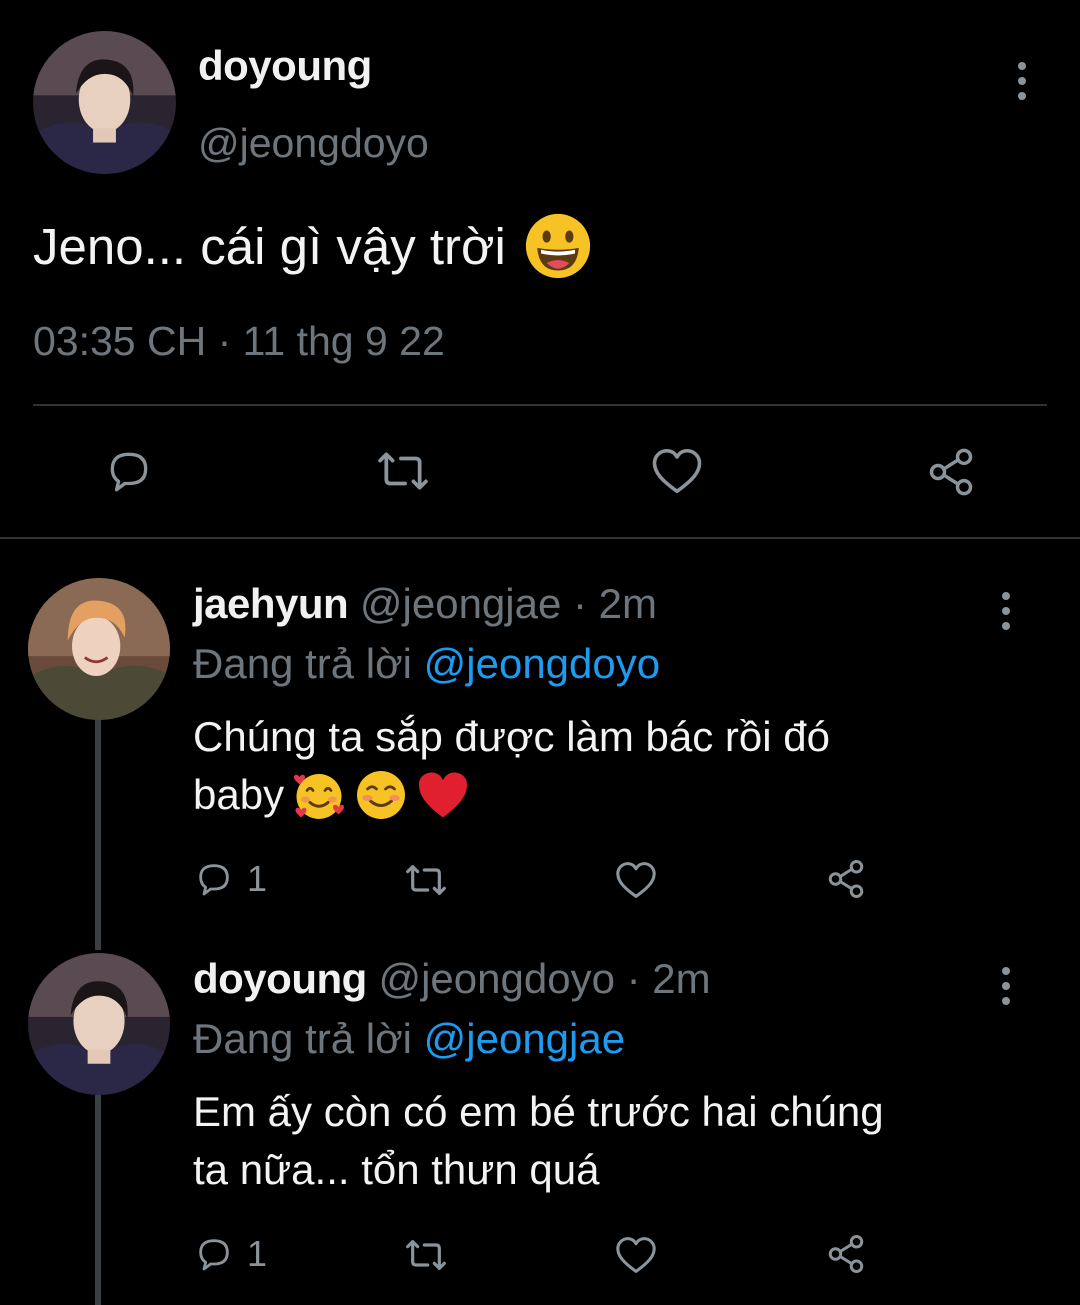  I want to click on replying-to: Đang trả lời @jeongjae, so click(409, 1039).